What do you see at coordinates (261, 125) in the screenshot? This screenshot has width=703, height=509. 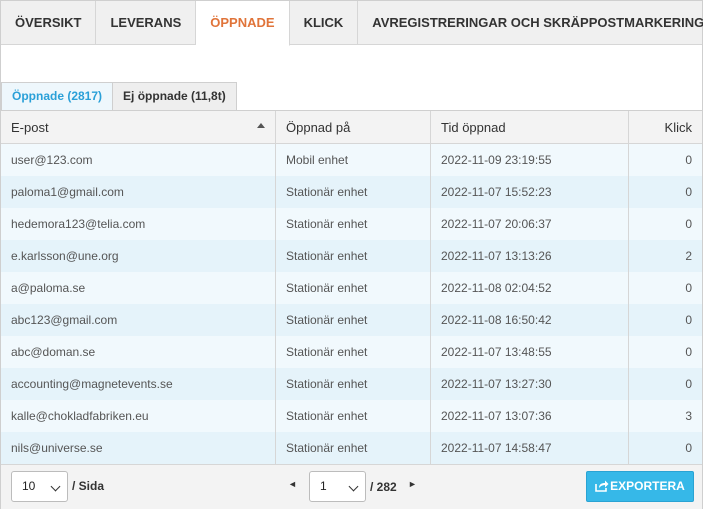 I see `sort-ascending-icon` at bounding box center [261, 125].